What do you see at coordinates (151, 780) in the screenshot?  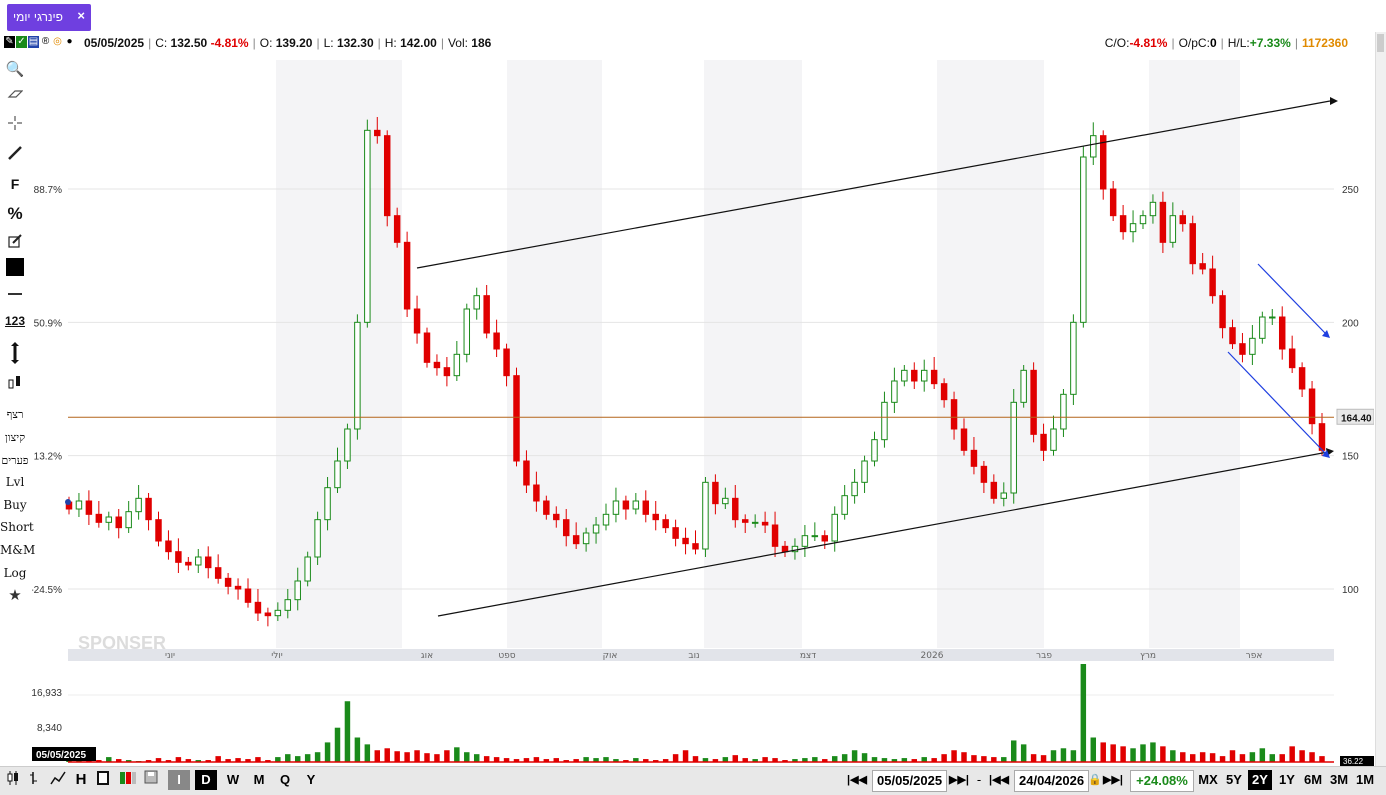 I see `save-icon` at bounding box center [151, 780].